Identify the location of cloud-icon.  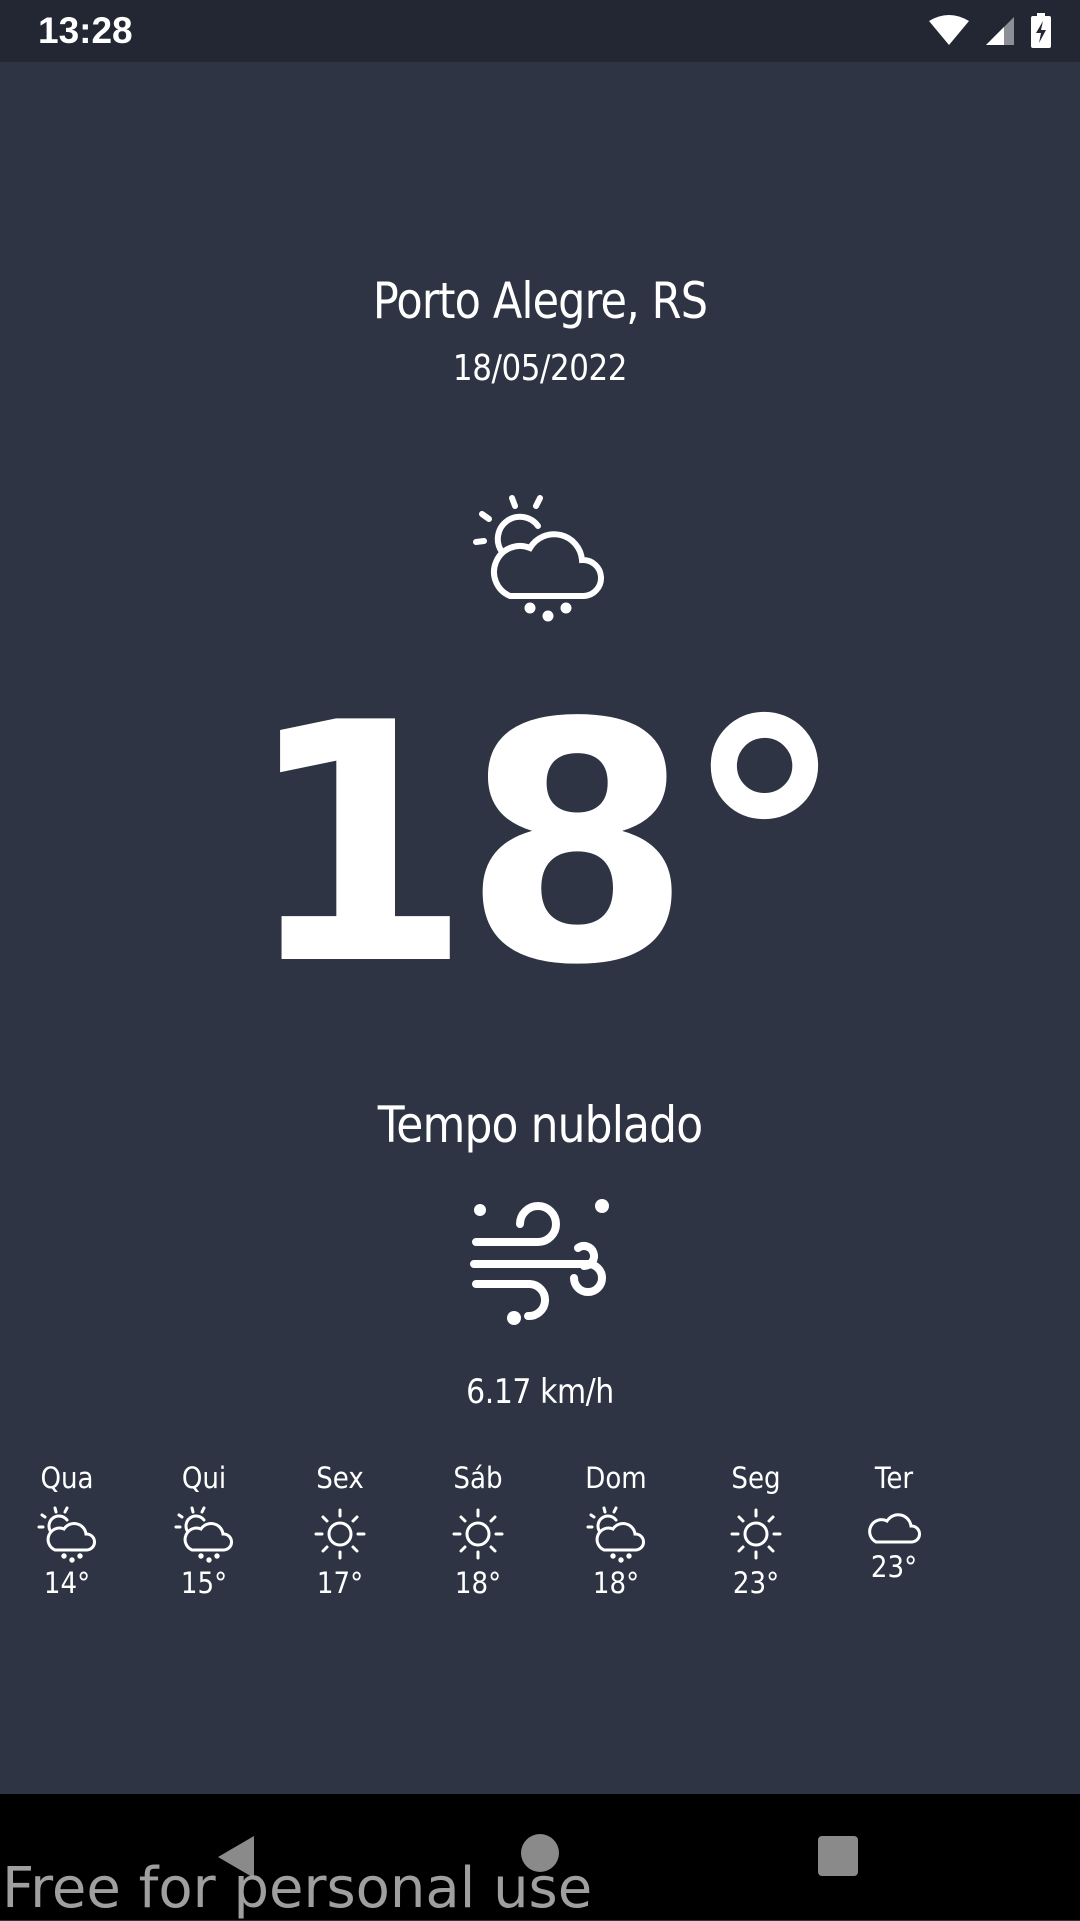
(894, 1528).